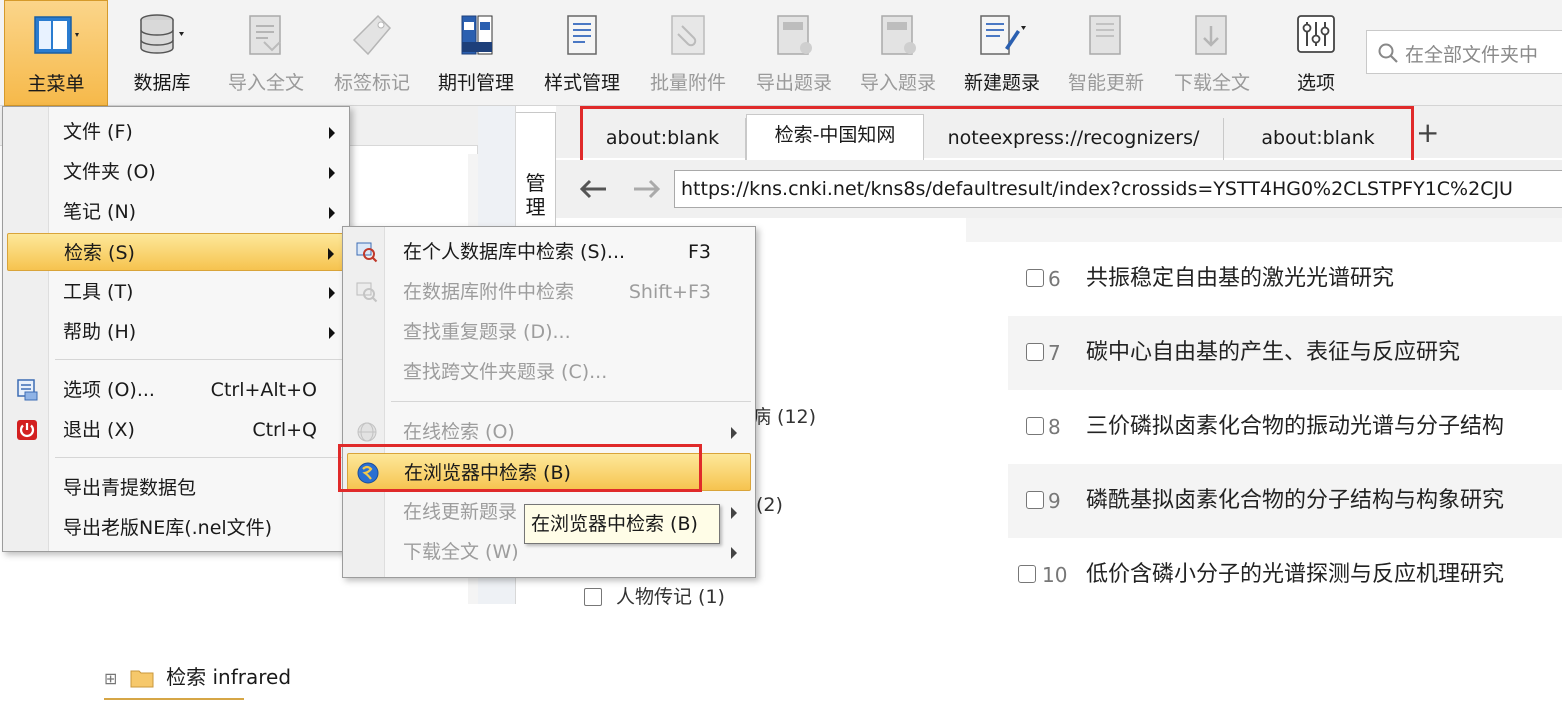 This screenshot has height=712, width=1562. I want to click on tree-item-infrared: ⊞ 检索 infrared, so click(197, 677).